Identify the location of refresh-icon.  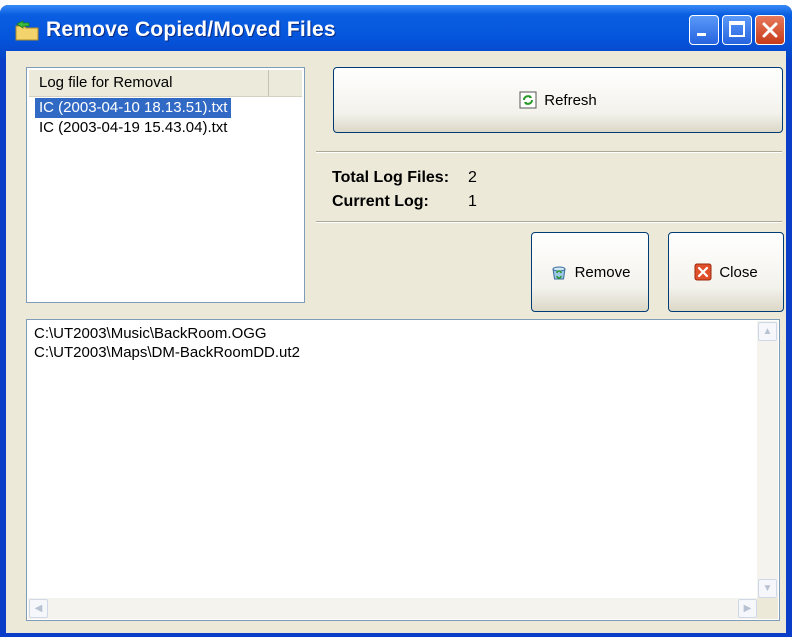
(528, 100).